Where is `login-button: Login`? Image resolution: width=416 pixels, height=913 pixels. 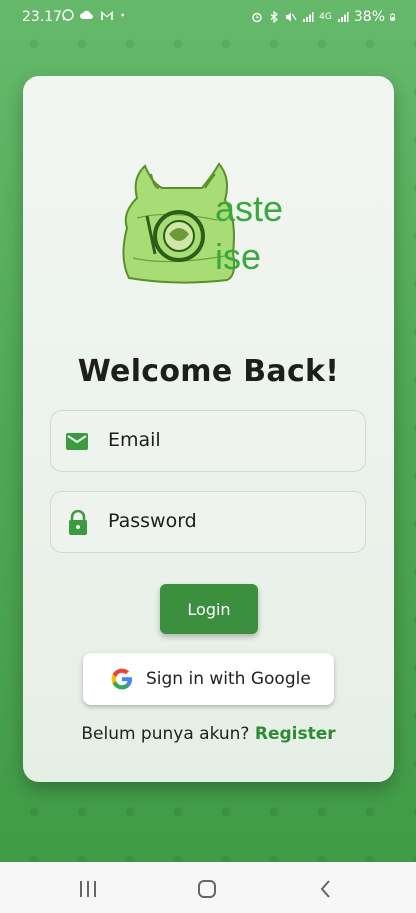 login-button: Login is located at coordinates (209, 609).